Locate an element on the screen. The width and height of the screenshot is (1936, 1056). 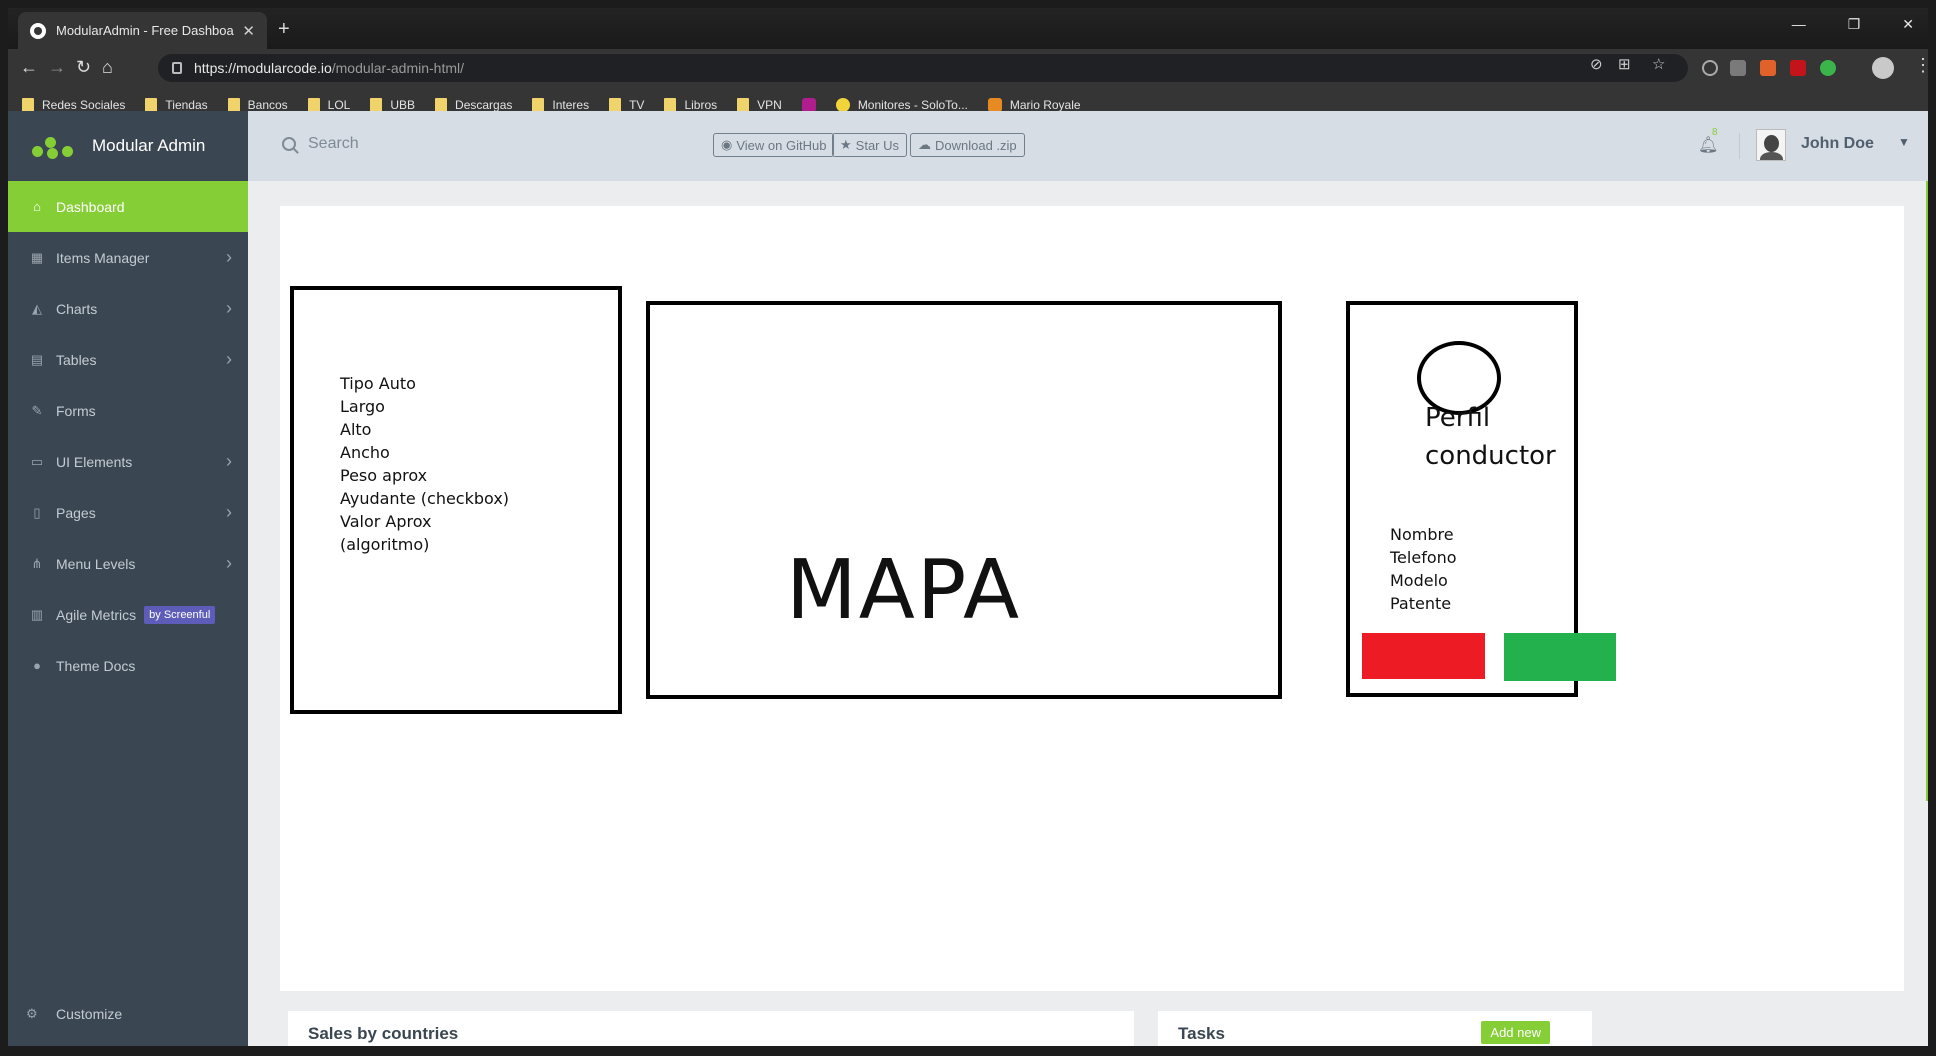
sidebar-item-label: UI Elements is located at coordinates (94, 461).